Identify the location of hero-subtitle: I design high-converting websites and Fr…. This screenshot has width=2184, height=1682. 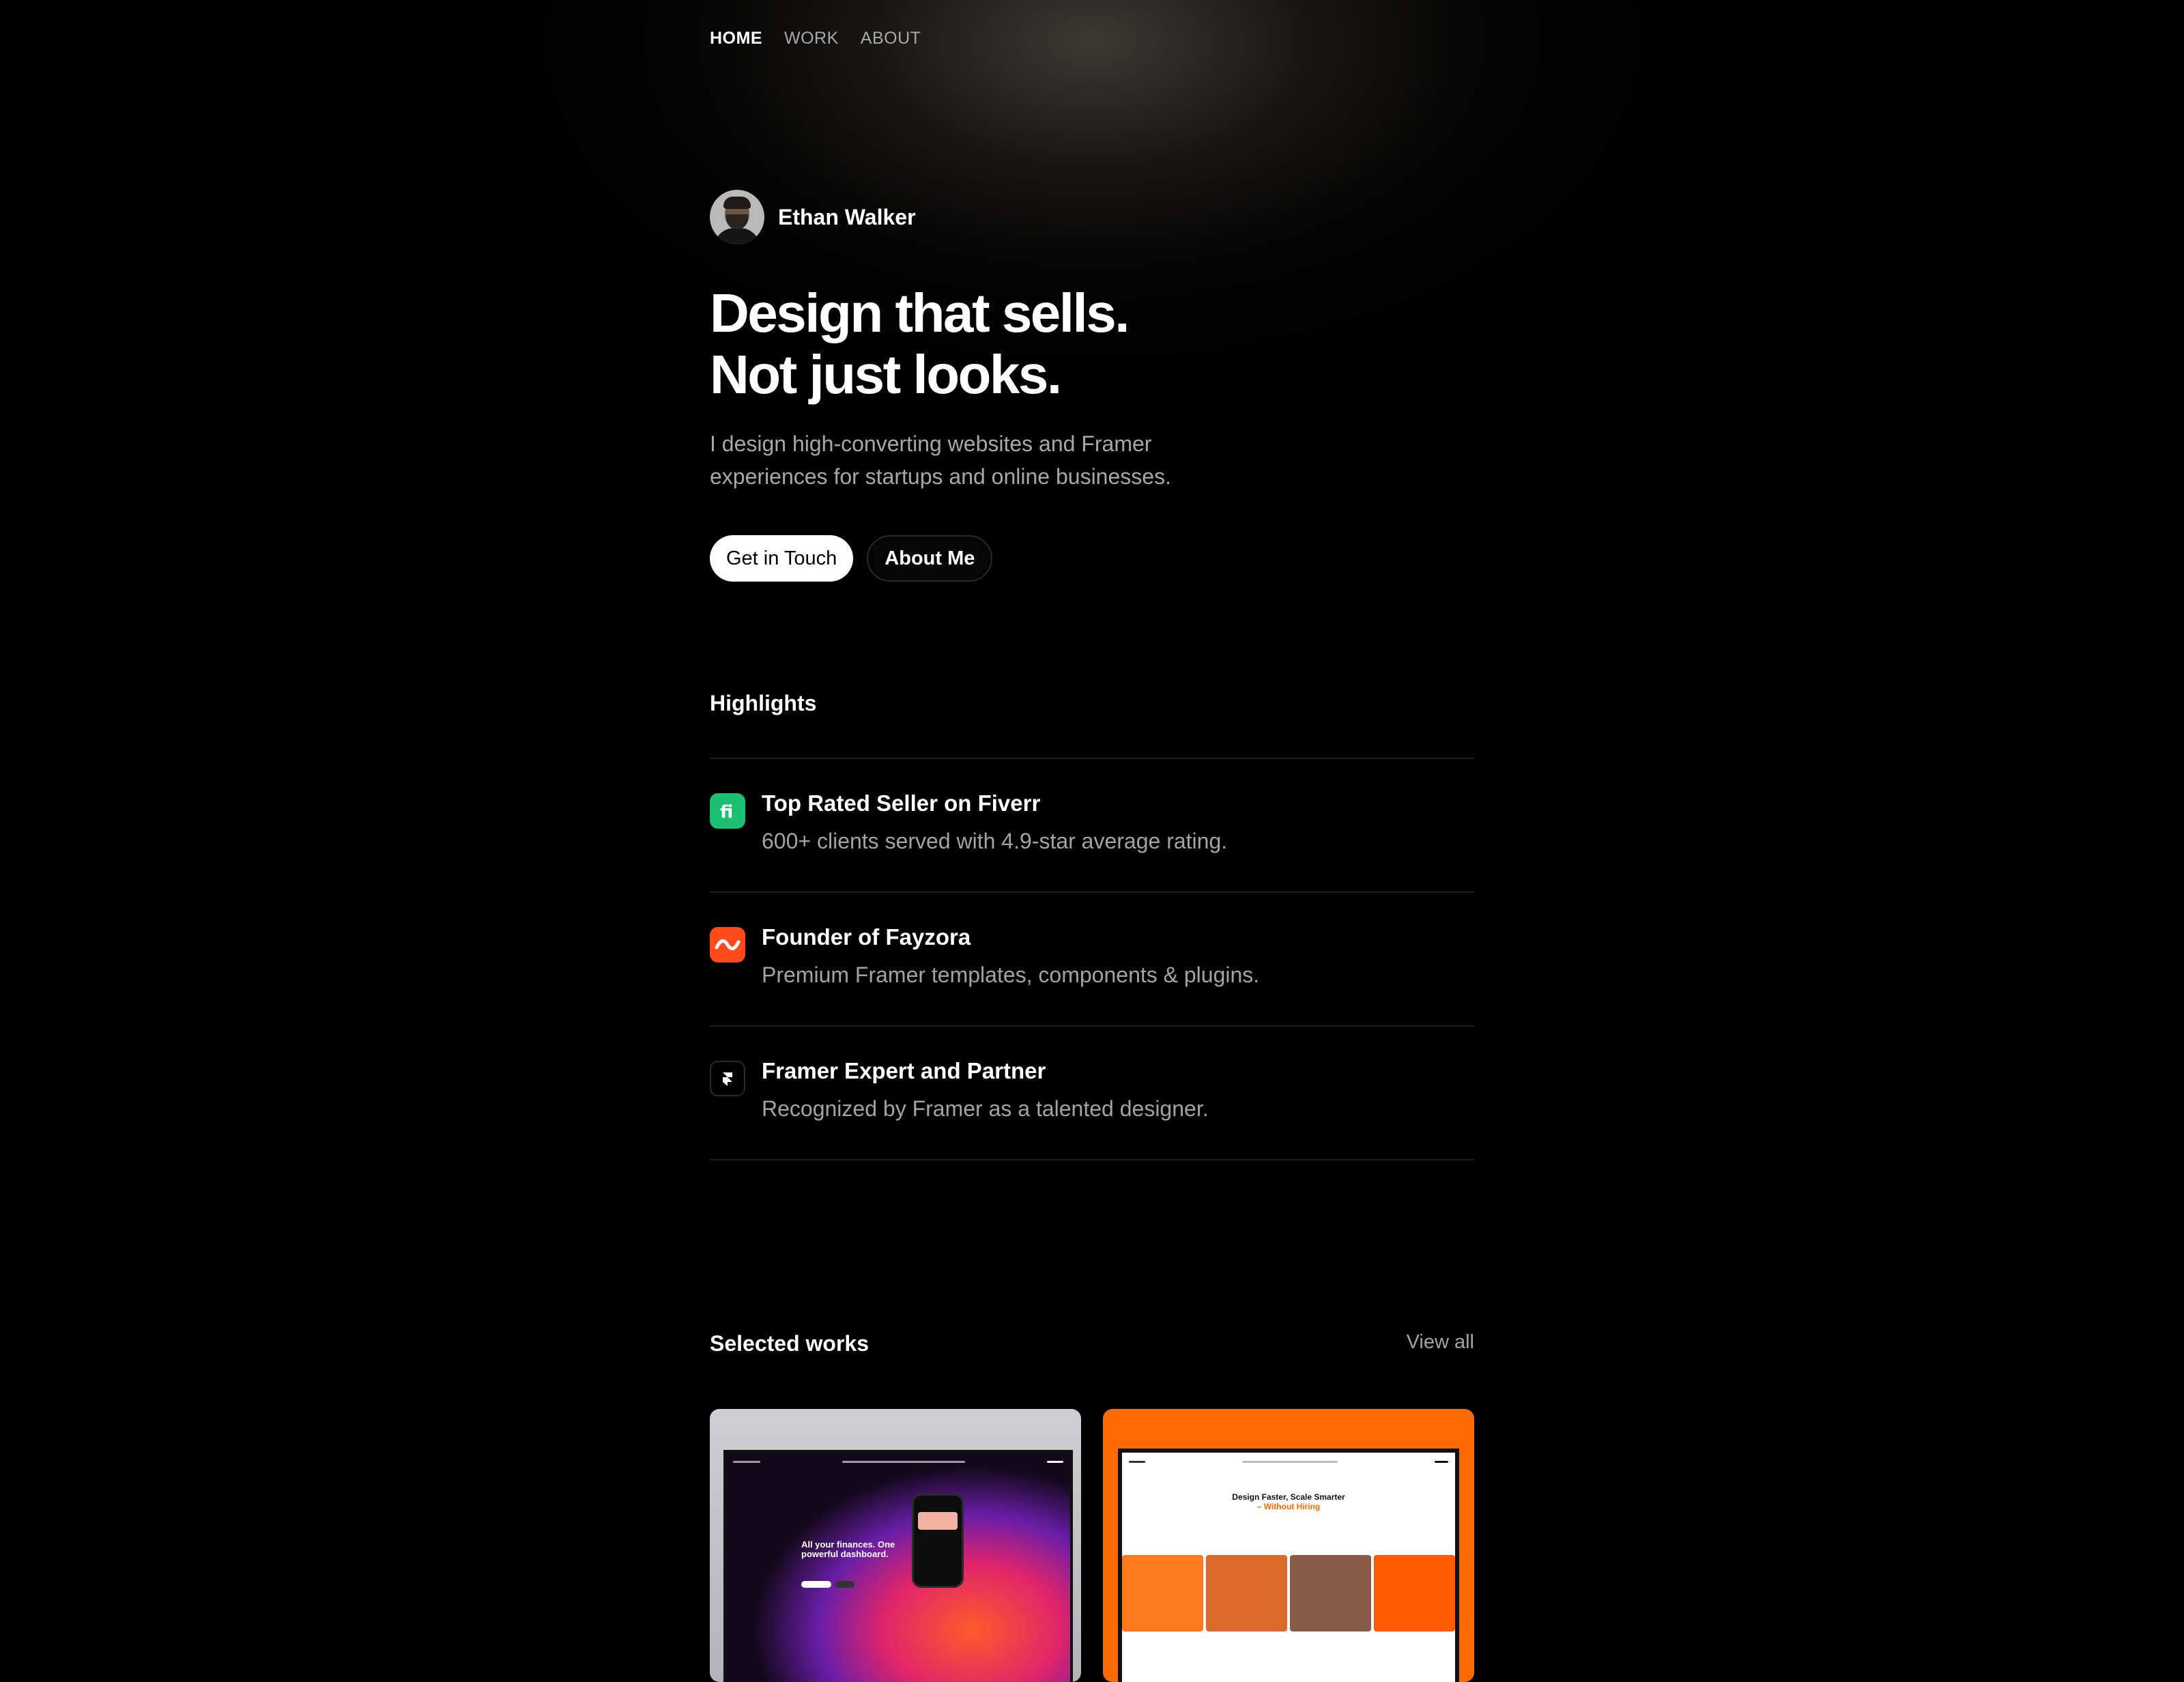
(940, 460).